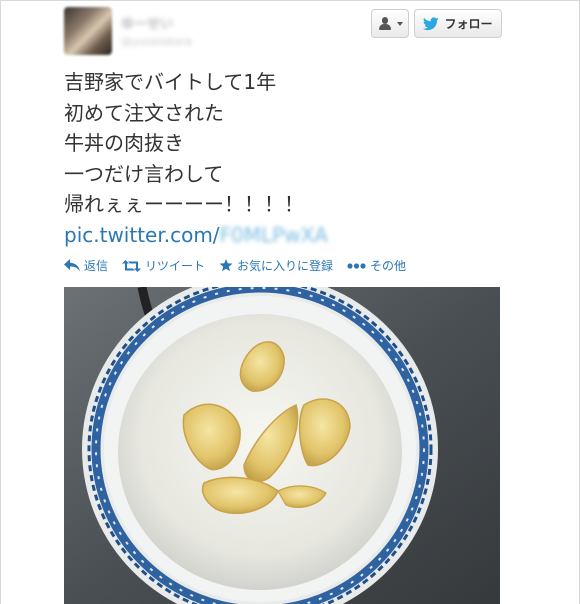 The width and height of the screenshot is (580, 604). I want to click on favorite-label: お気に入りに登録, so click(285, 266).